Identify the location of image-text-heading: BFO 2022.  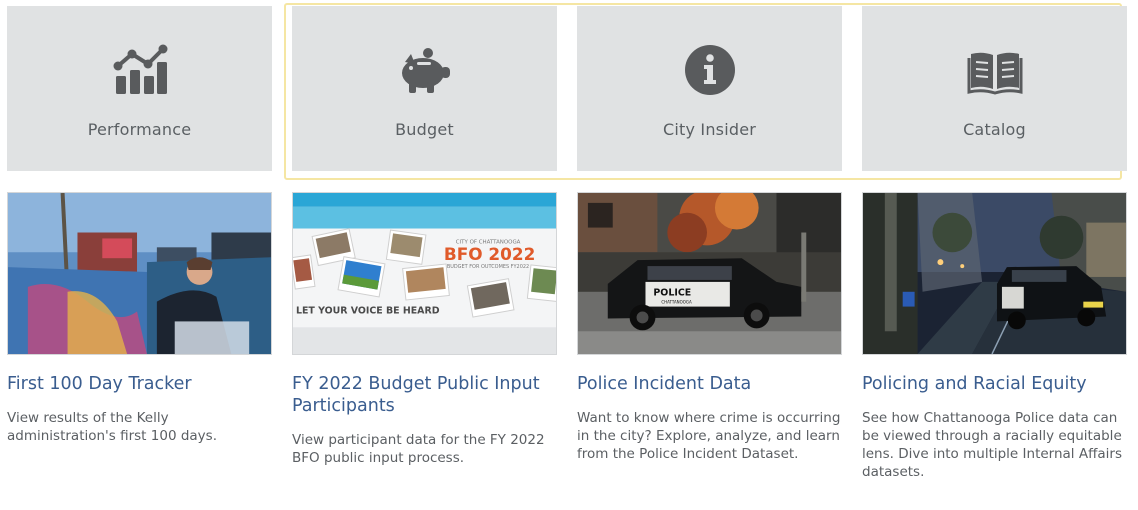
(490, 254).